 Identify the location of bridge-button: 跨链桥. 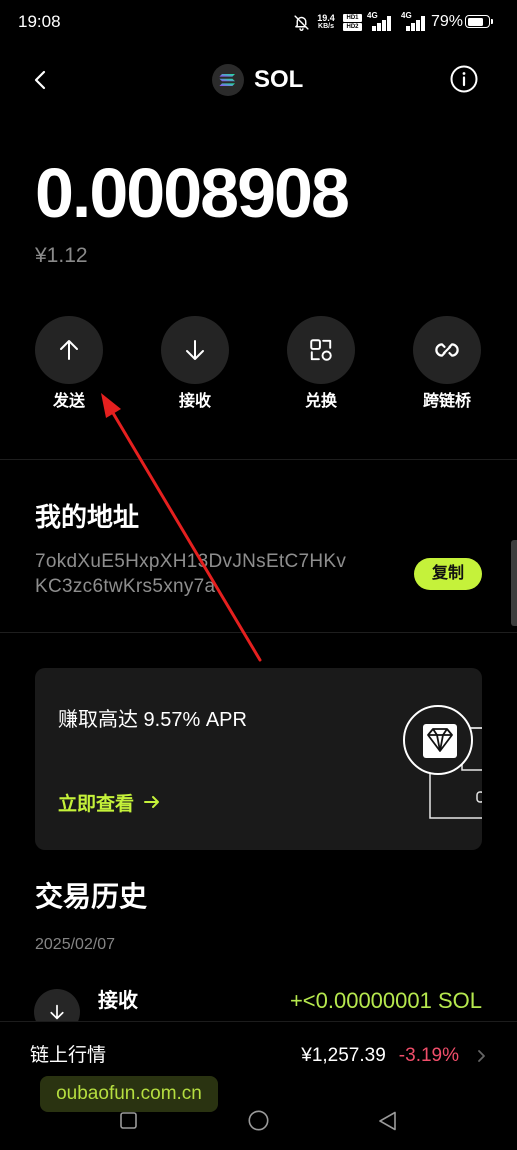
(447, 371).